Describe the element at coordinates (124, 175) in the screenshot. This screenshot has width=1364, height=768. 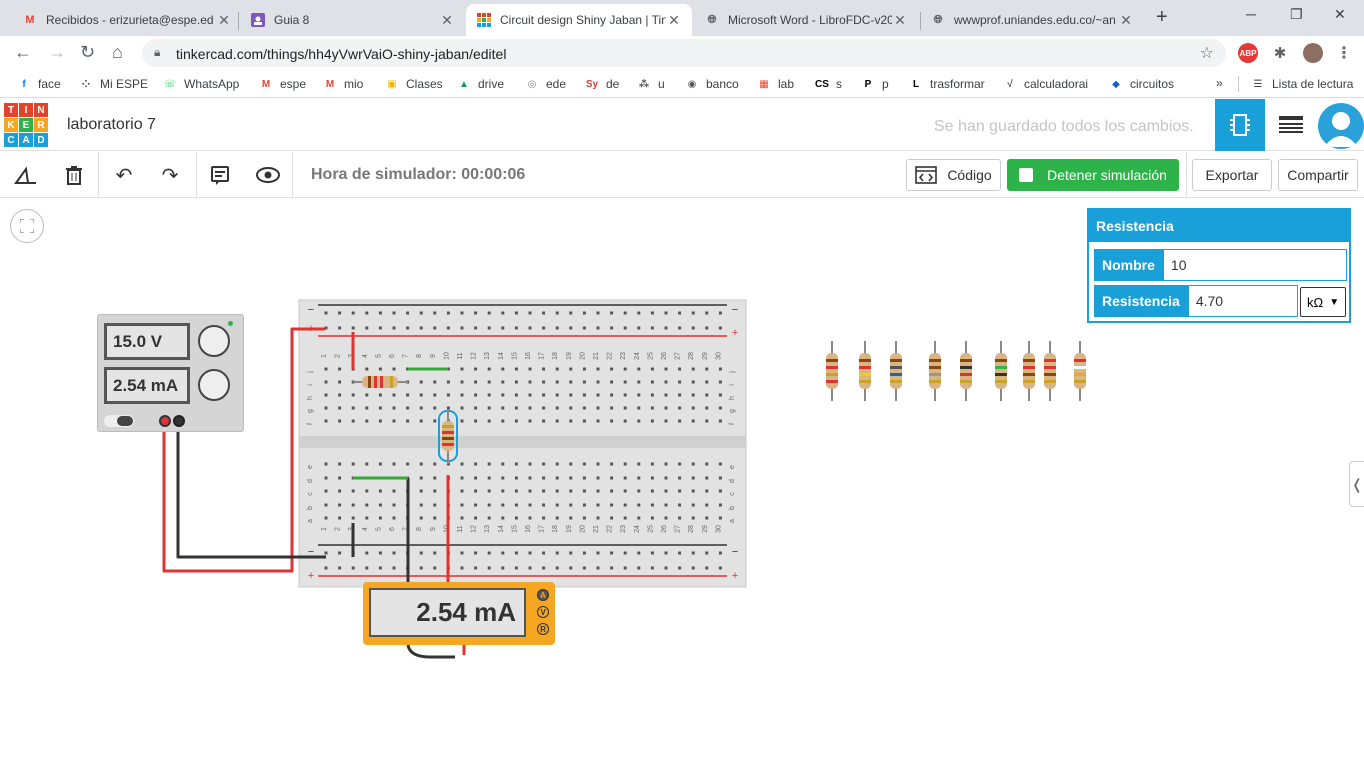
I see `undo-icon: ↶` at that location.